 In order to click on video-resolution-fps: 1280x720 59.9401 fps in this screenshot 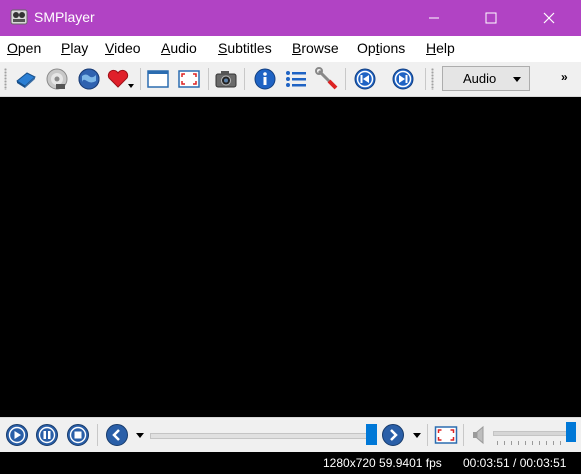, I will do `click(382, 463)`.